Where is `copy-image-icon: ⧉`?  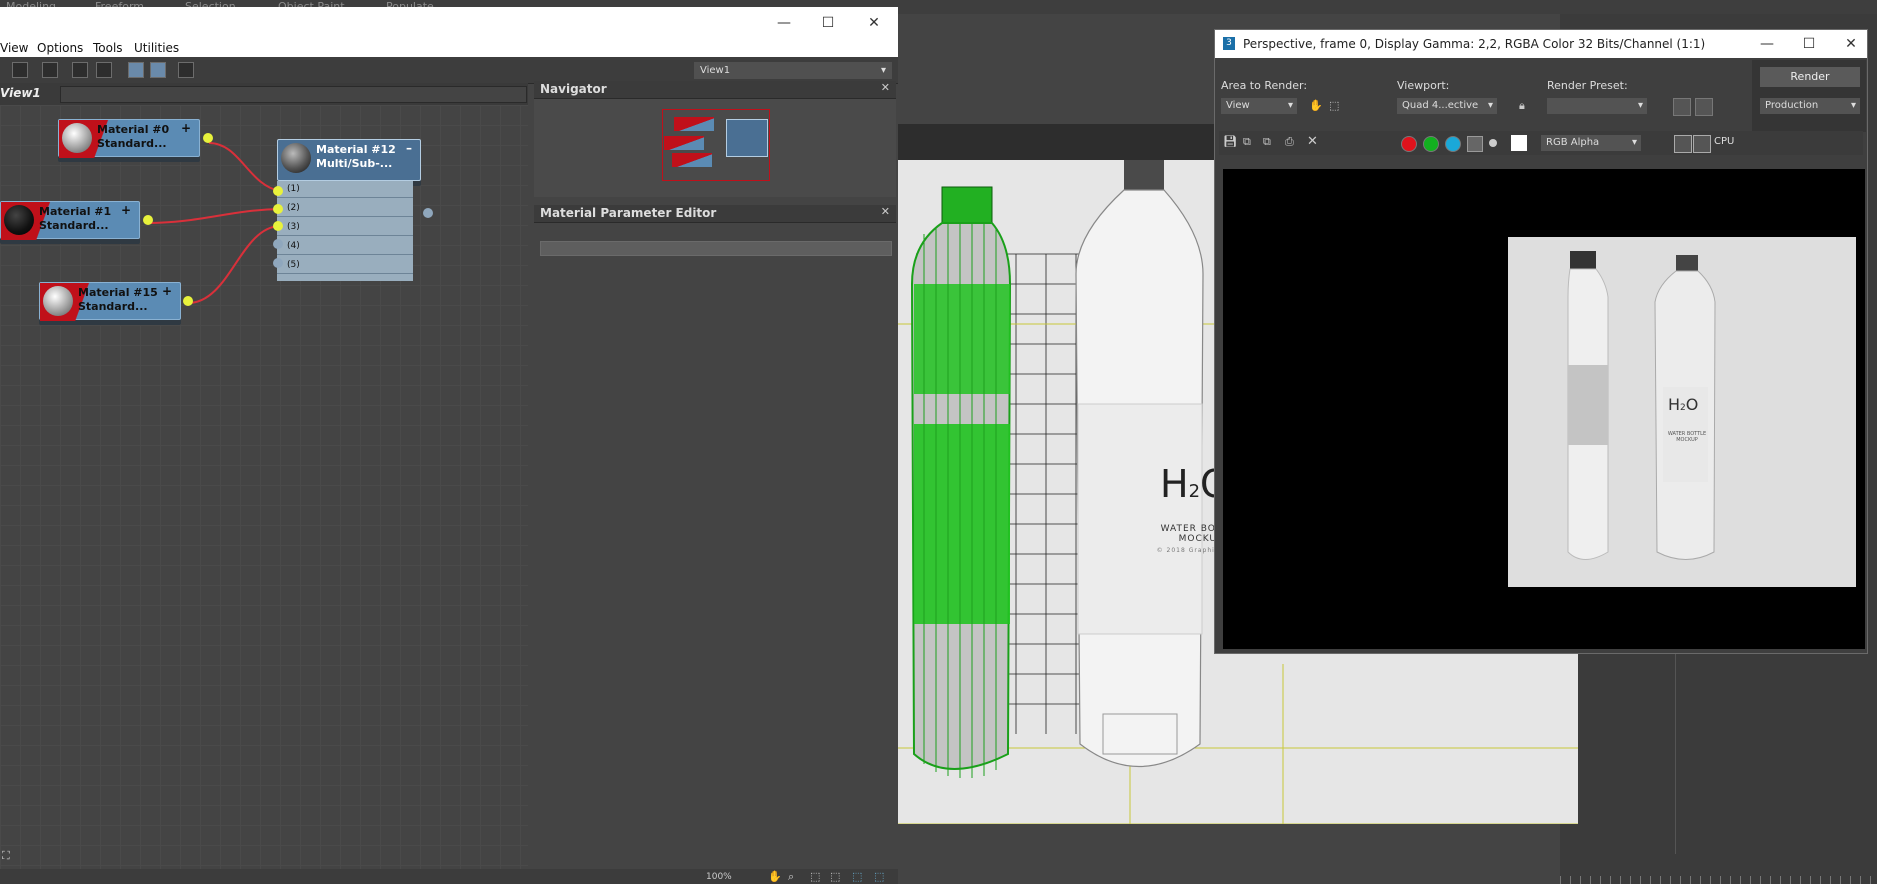
copy-image-icon: ⧉ is located at coordinates (1247, 142).